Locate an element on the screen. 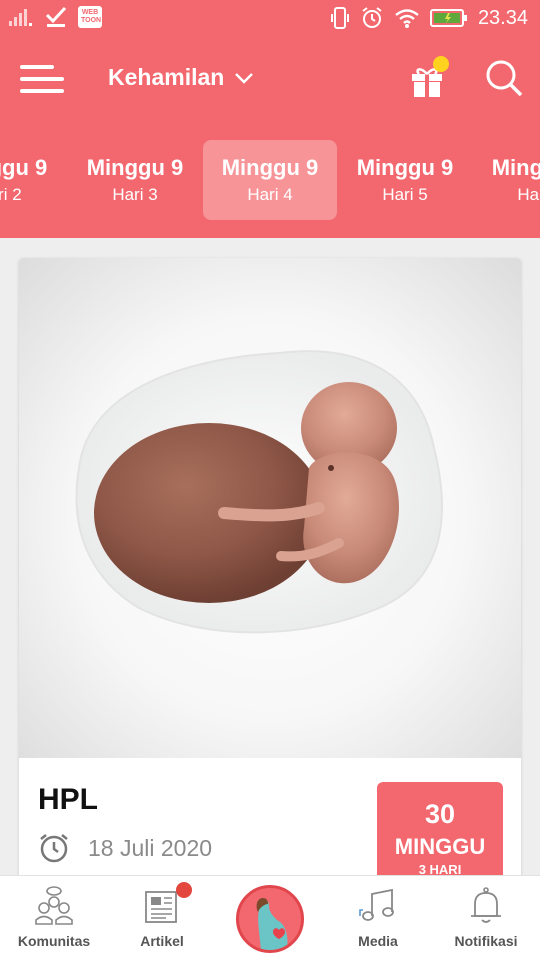 This screenshot has width=540, height=960. title-dropdown: Kehamilan is located at coordinates (181, 77).